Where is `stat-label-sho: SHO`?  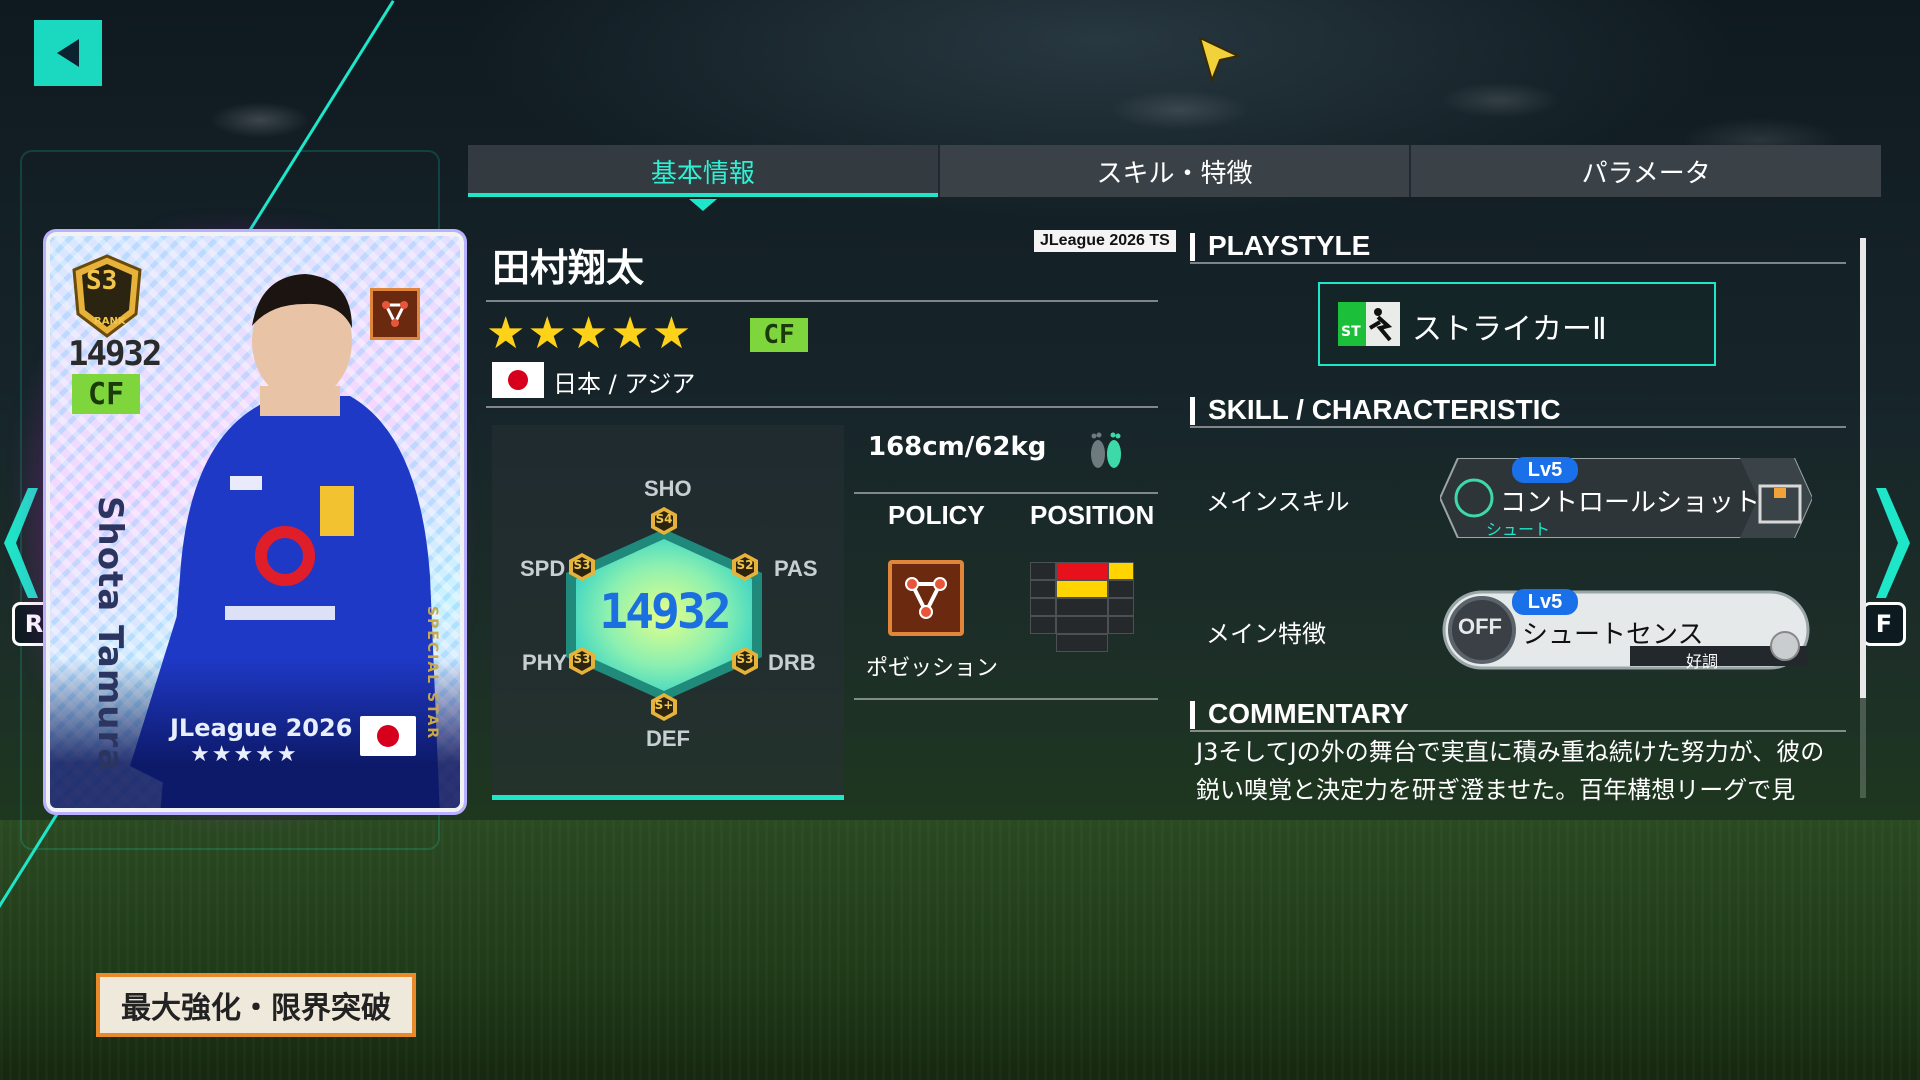 stat-label-sho: SHO is located at coordinates (668, 488).